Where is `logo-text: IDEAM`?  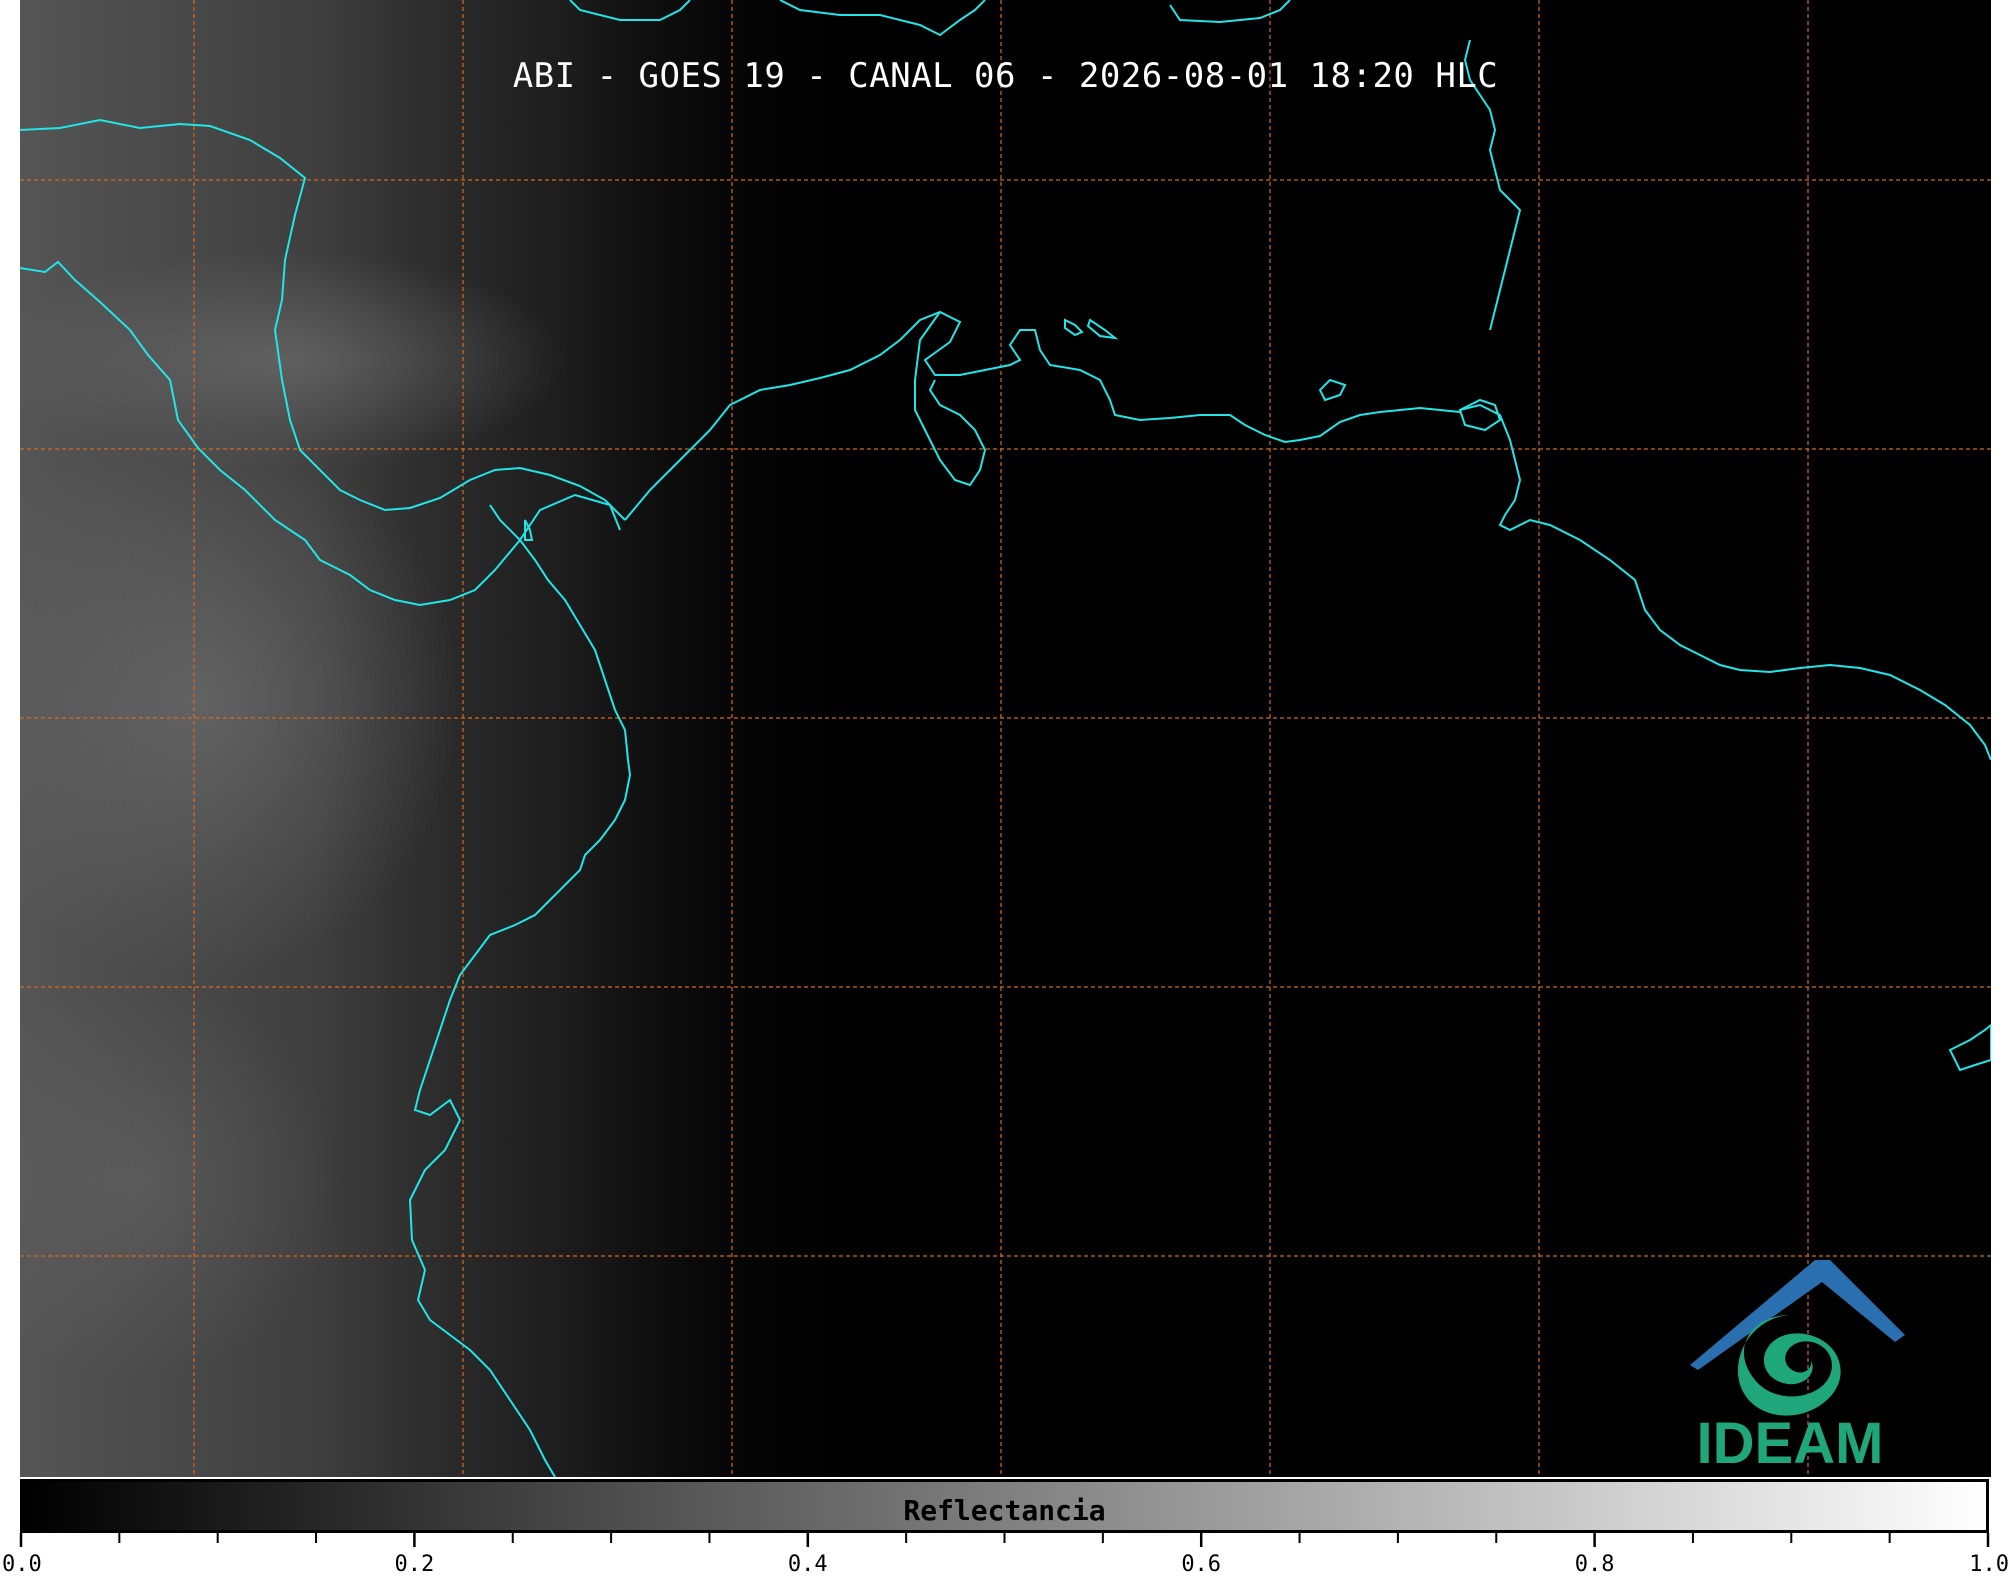 logo-text: IDEAM is located at coordinates (1790, 1443).